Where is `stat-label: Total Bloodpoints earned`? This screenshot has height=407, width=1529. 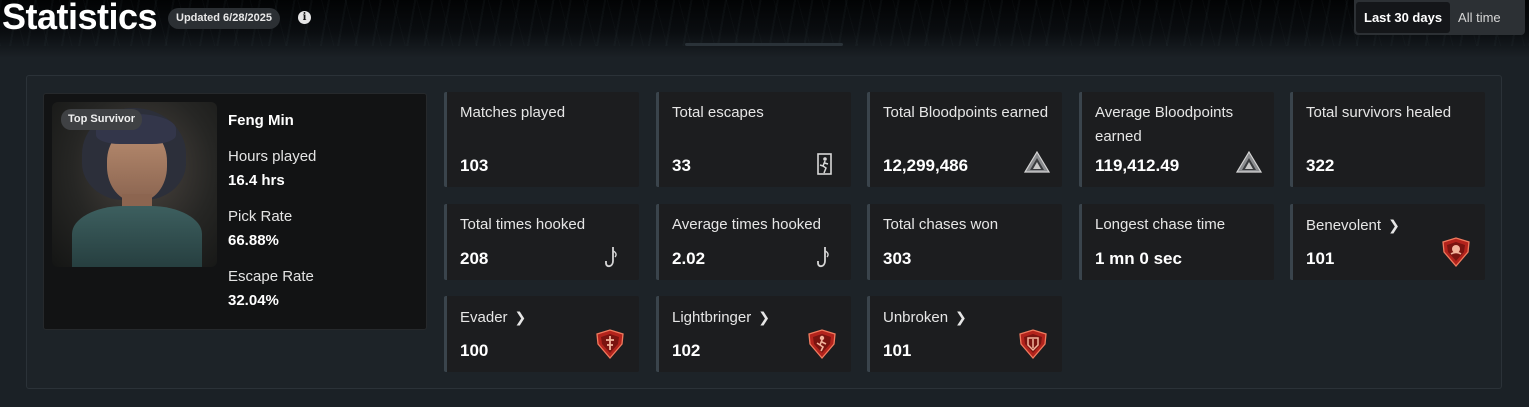 stat-label: Total Bloodpoints earned is located at coordinates (966, 112).